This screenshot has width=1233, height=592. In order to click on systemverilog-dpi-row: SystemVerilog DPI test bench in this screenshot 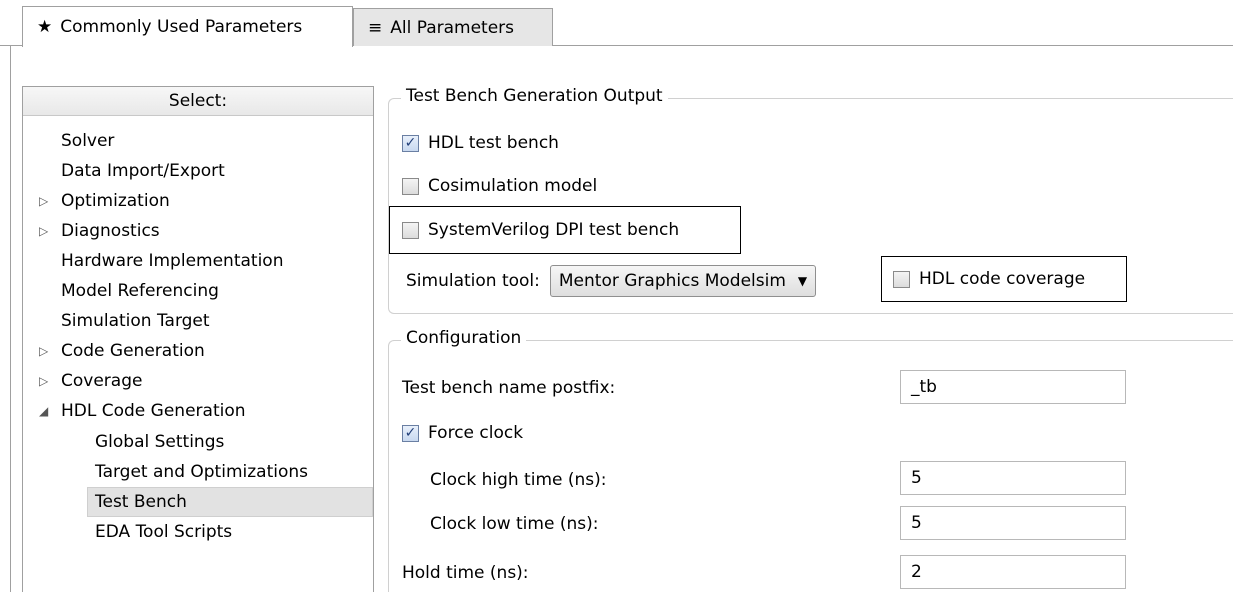, I will do `click(540, 230)`.